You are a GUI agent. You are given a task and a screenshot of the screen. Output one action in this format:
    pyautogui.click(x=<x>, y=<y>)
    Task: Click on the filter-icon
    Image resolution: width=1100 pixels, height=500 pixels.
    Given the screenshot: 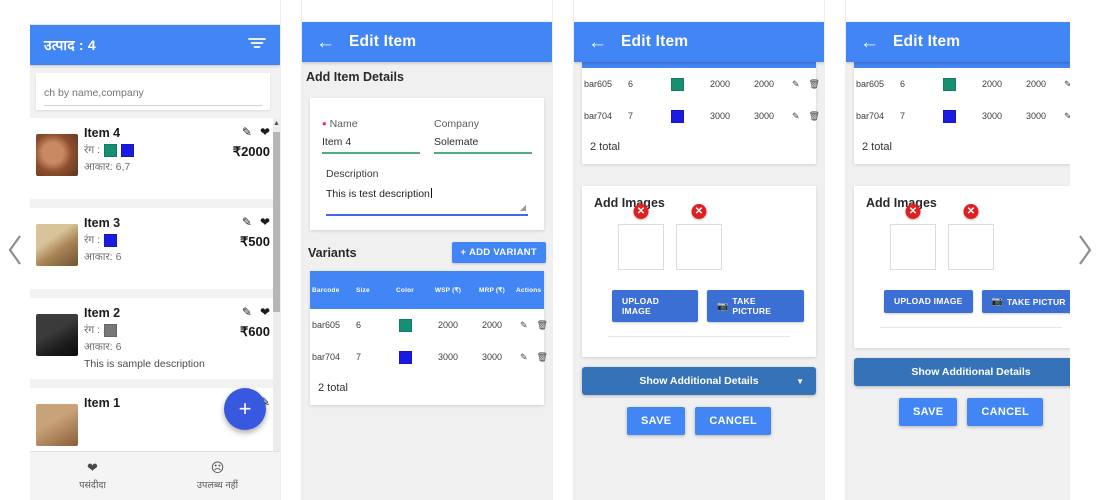 What is the action you would take?
    pyautogui.click(x=257, y=45)
    